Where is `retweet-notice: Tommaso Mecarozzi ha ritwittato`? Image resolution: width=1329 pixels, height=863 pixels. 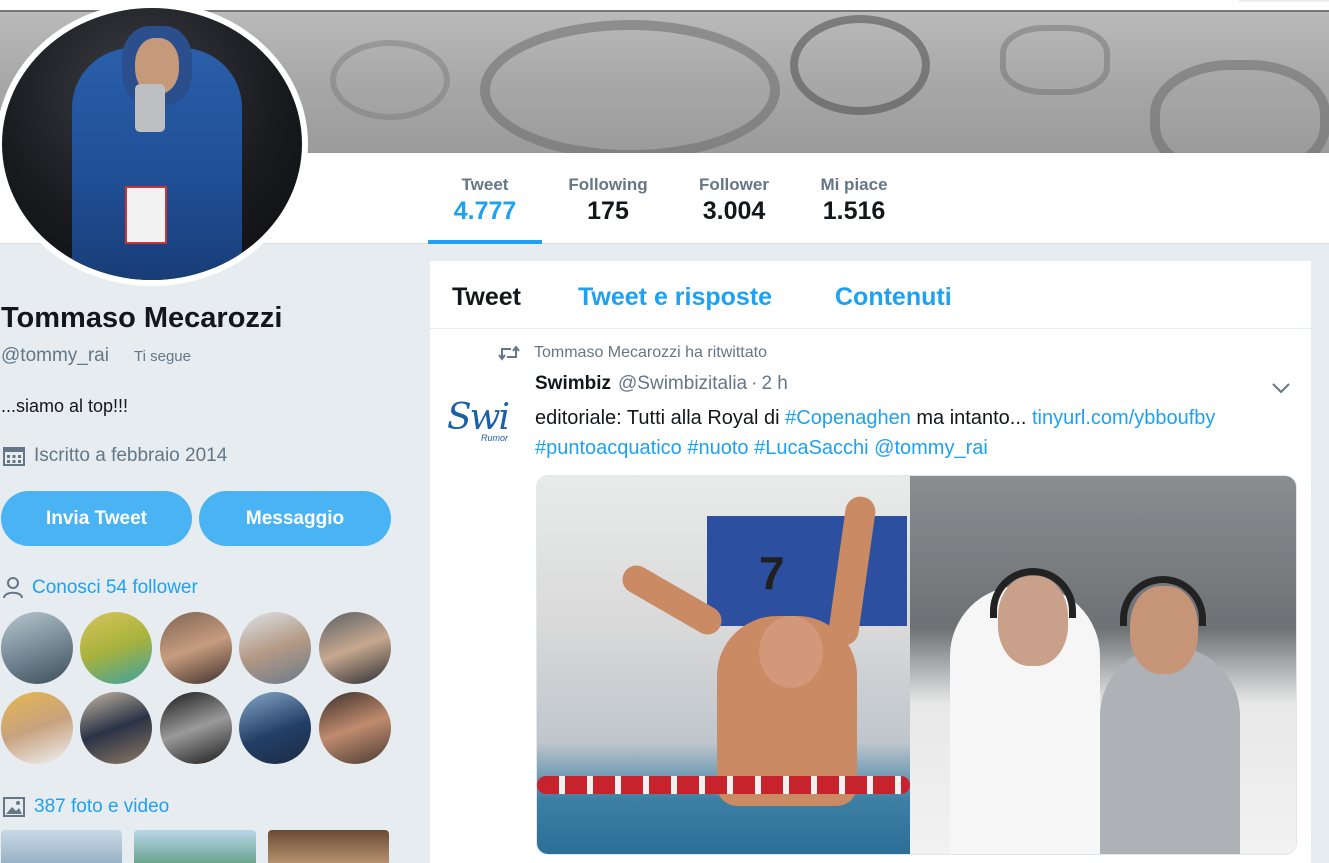
retweet-notice: Tommaso Mecarozzi ha ritwittato is located at coordinates (632, 353).